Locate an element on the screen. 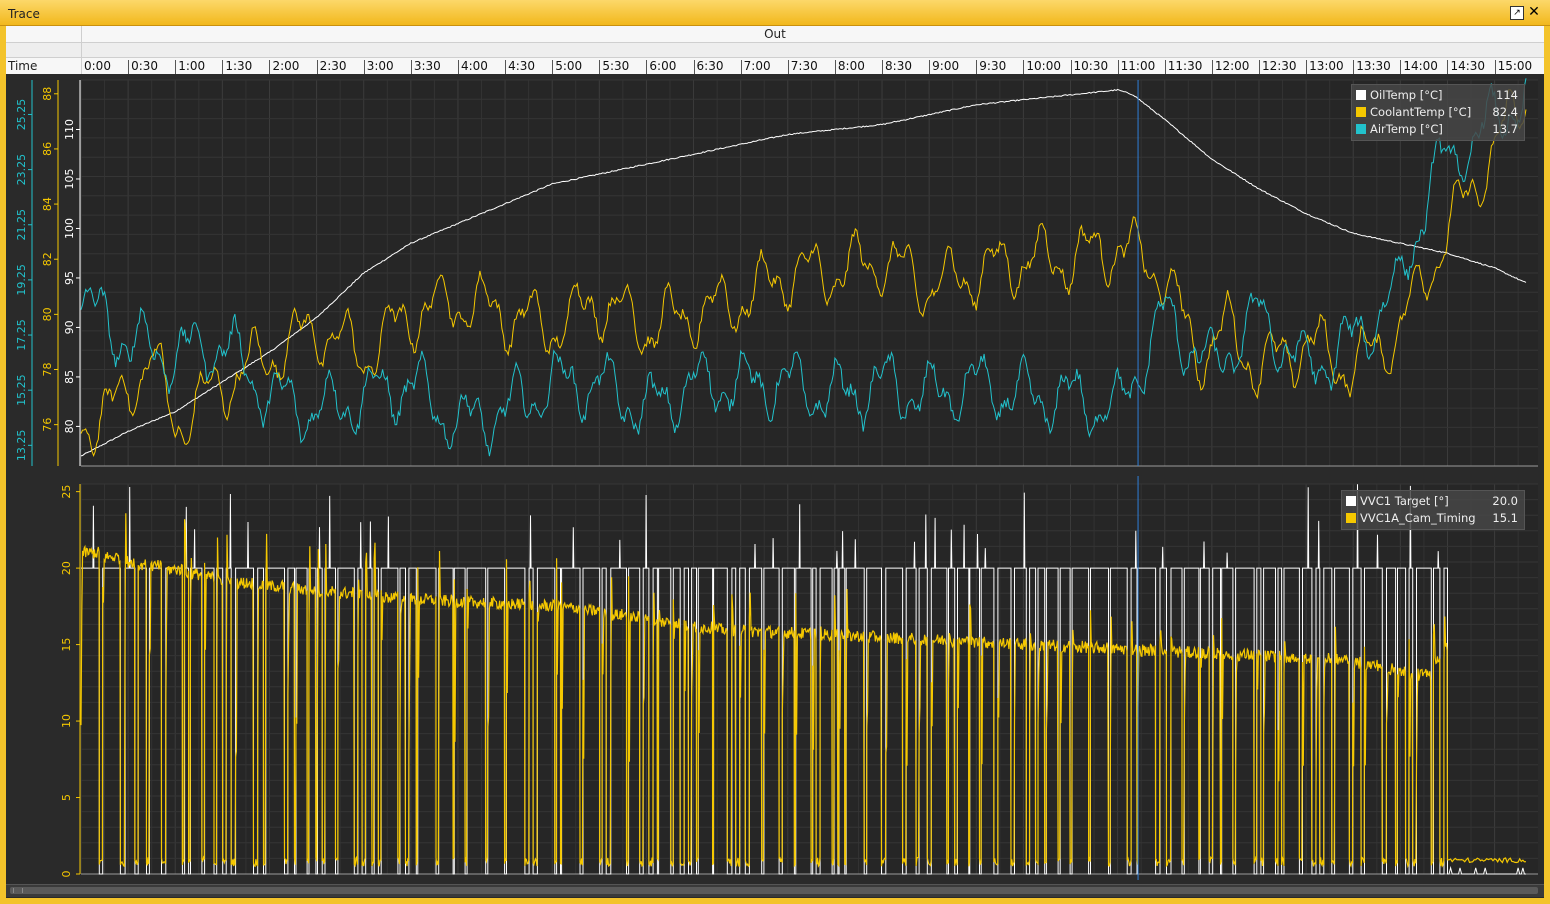 This screenshot has height=904, width=1550. time-tick-label: 1:00 is located at coordinates (192, 66).